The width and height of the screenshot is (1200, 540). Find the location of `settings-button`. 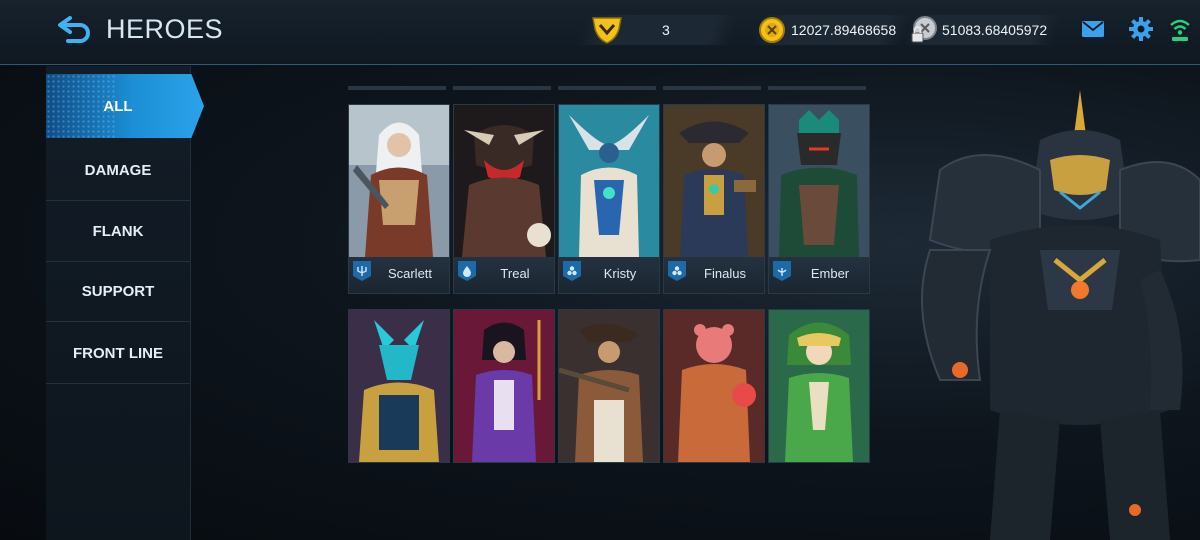

settings-button is located at coordinates (1141, 31).